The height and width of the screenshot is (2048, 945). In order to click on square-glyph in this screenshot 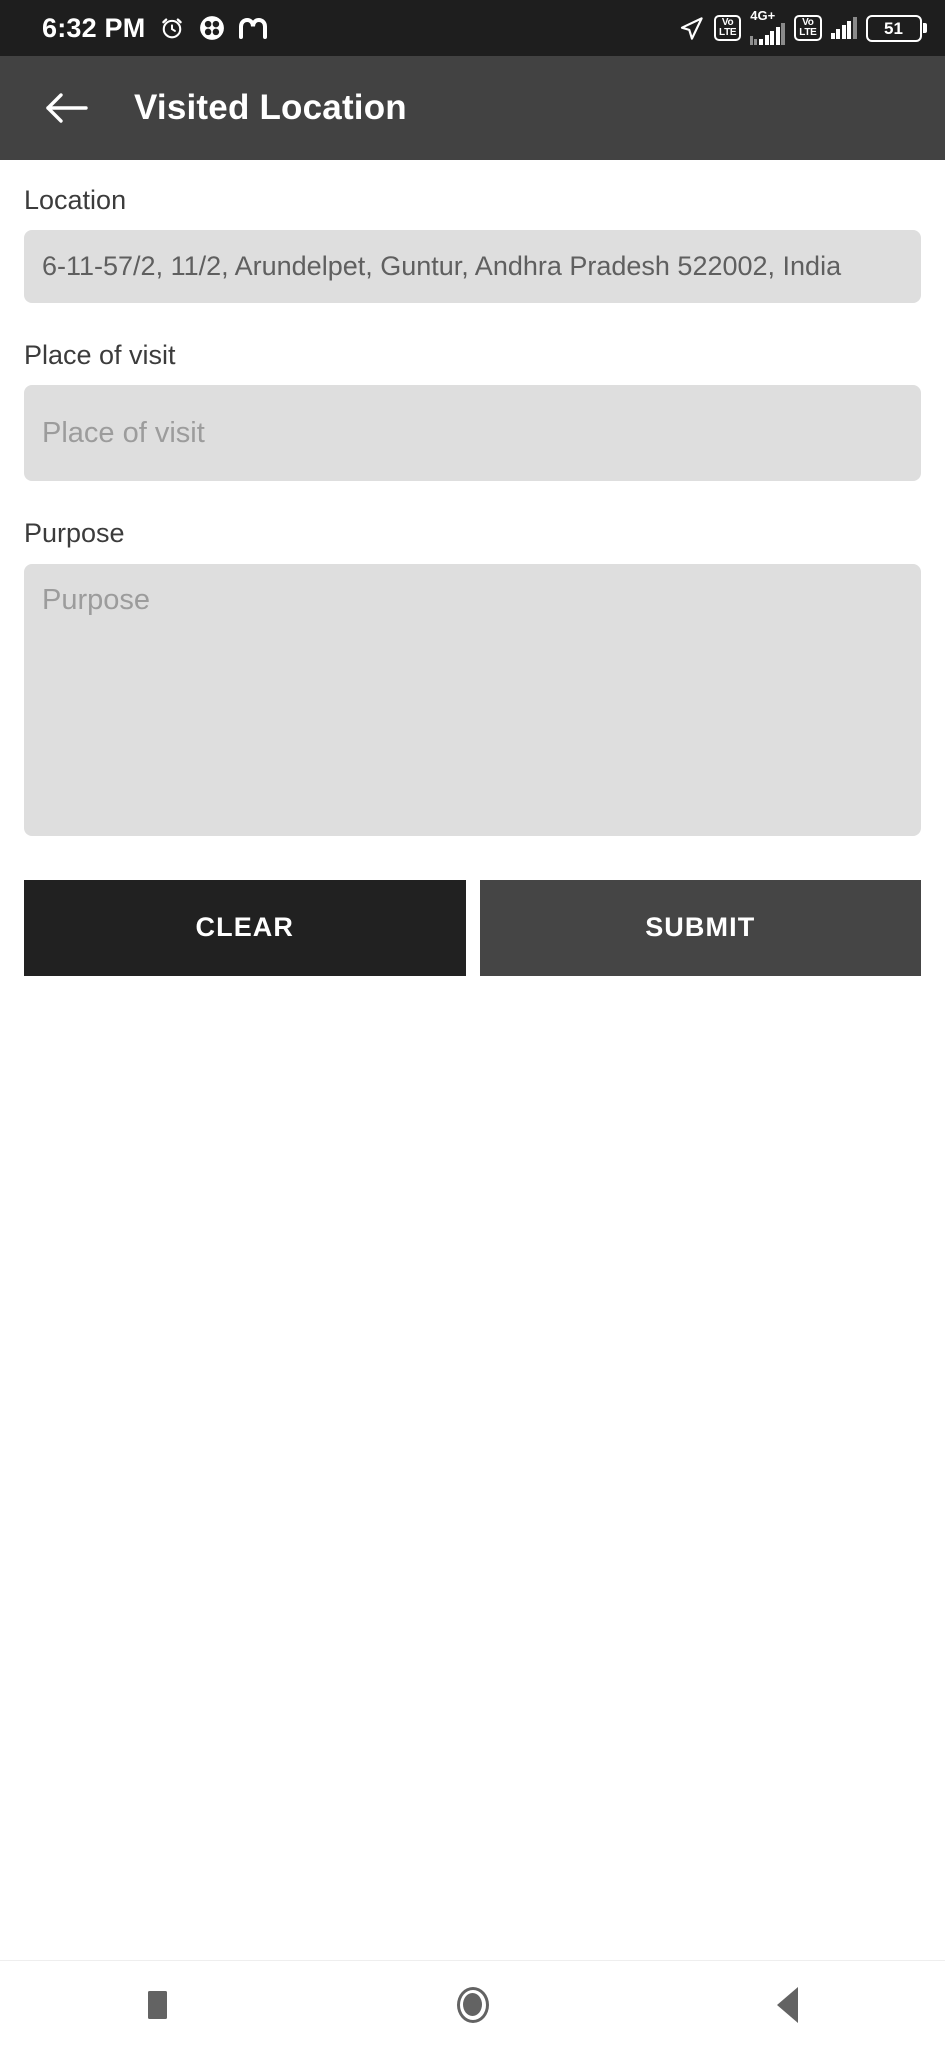, I will do `click(157, 2004)`.